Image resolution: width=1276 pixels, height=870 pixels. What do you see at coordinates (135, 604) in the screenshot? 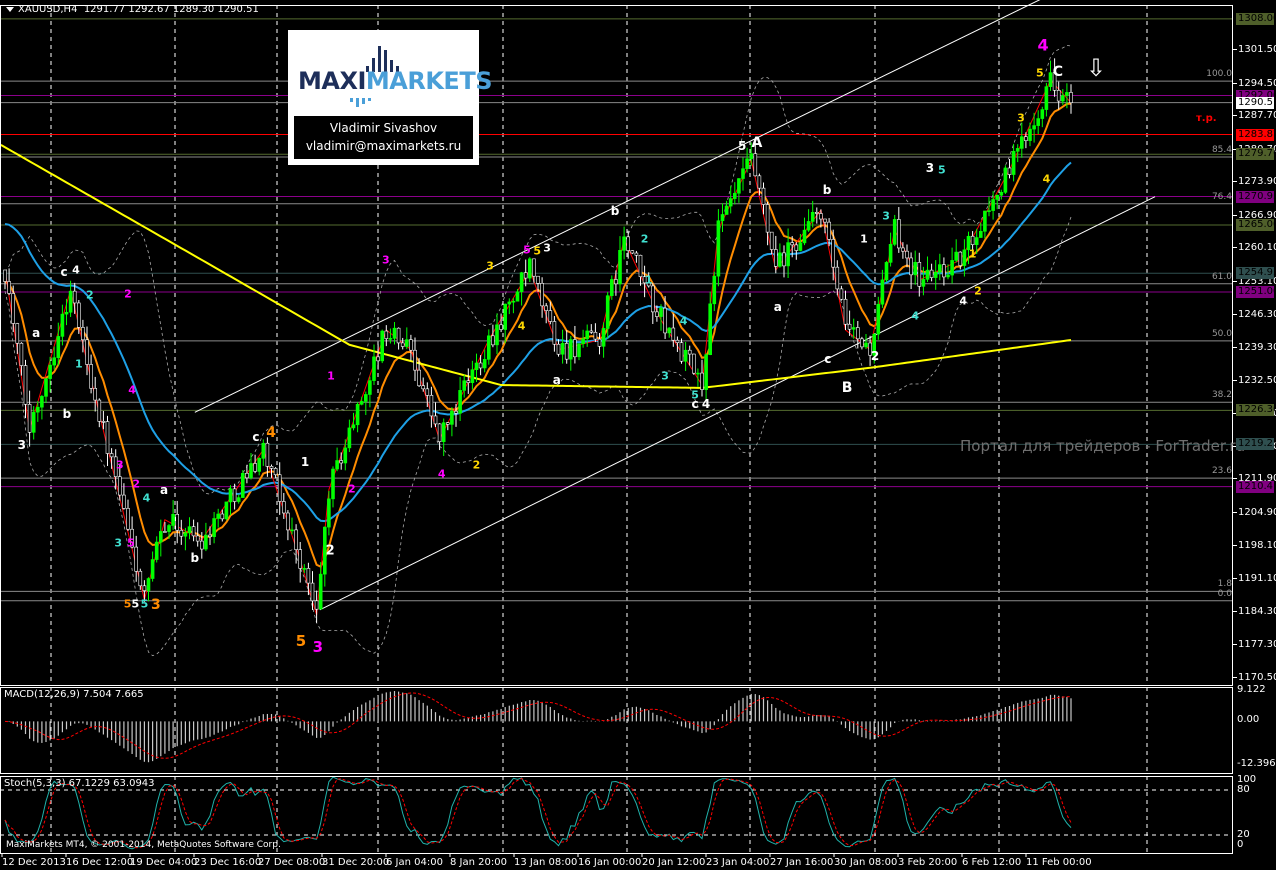
I see `wave-label: 5` at bounding box center [135, 604].